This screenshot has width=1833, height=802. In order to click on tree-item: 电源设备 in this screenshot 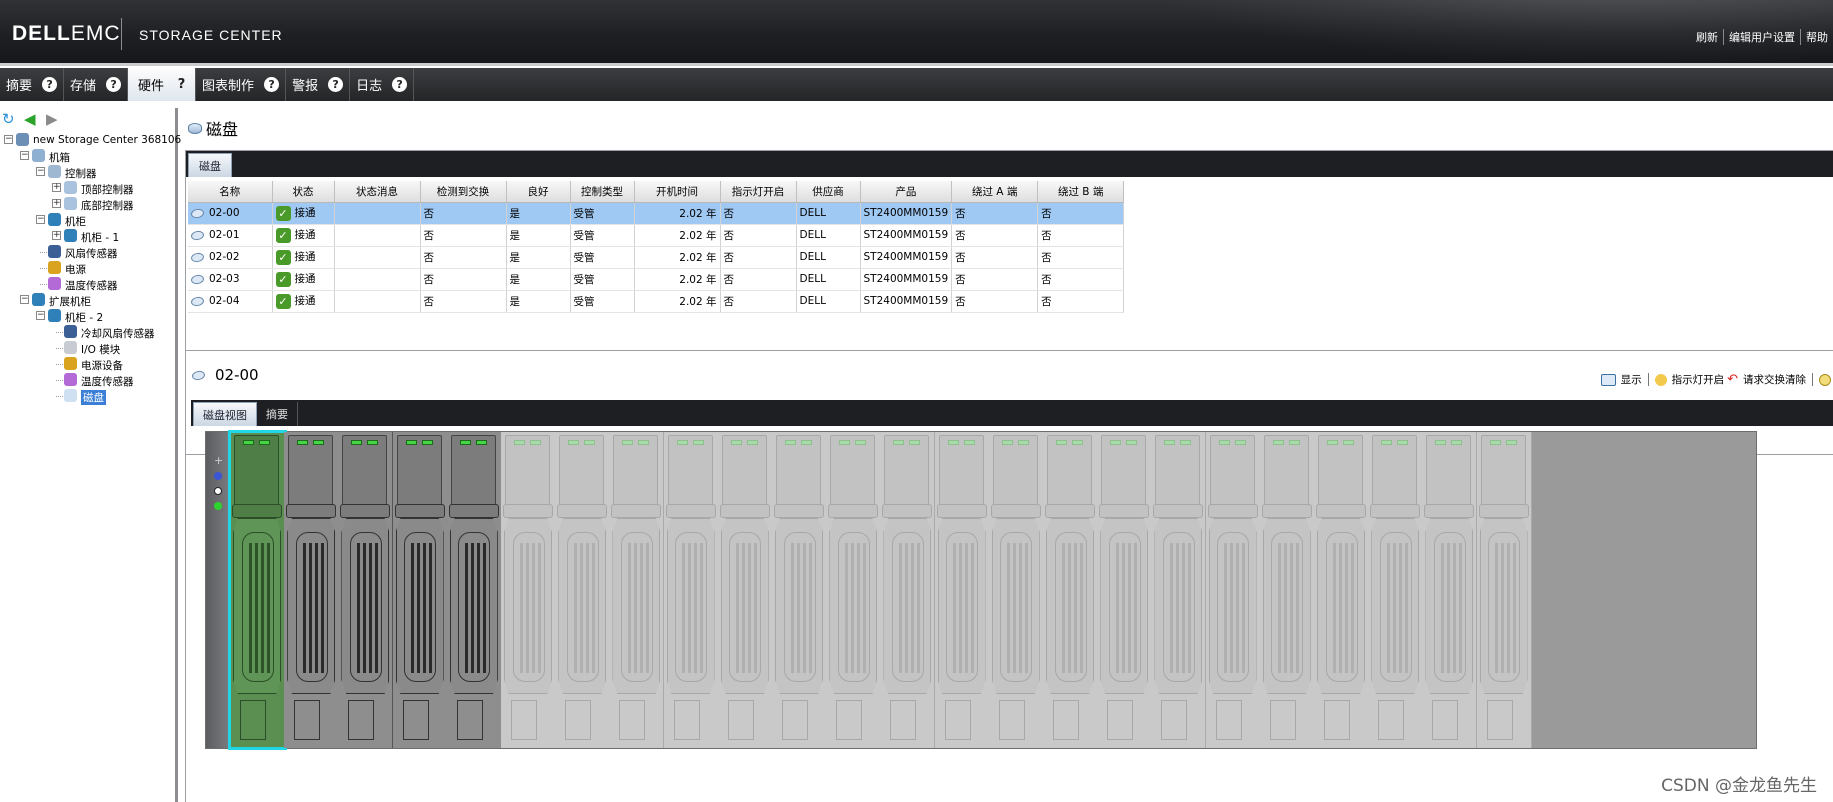, I will do `click(89, 364)`.